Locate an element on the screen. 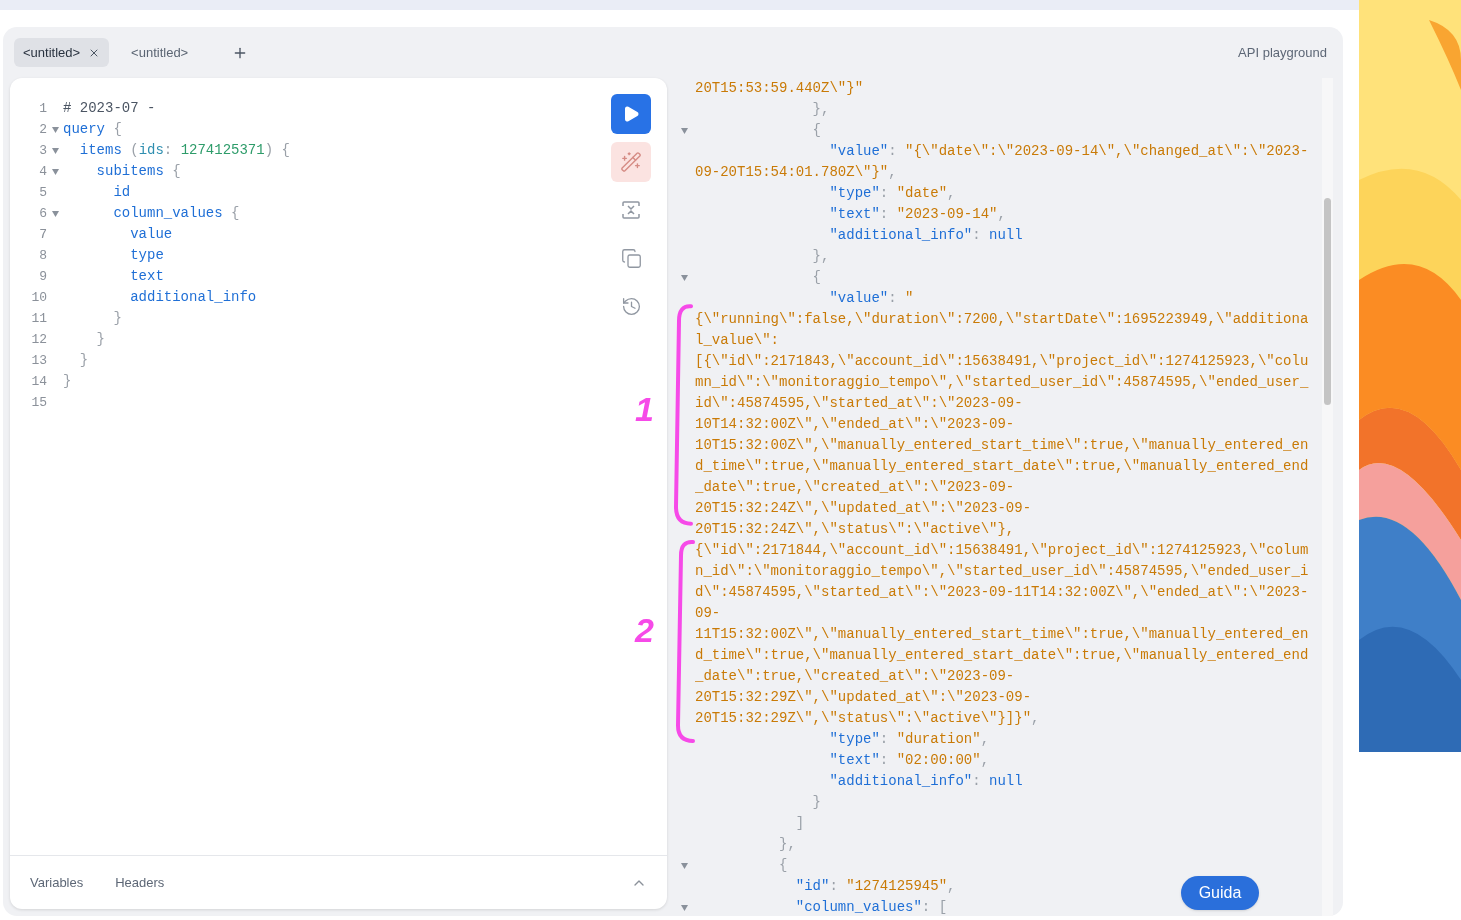 The height and width of the screenshot is (920, 1461). result-line: "value": "{\"date\":\"2023-09-14\",\"changed_at\":\"2023- is located at coordinates (1068, 151).